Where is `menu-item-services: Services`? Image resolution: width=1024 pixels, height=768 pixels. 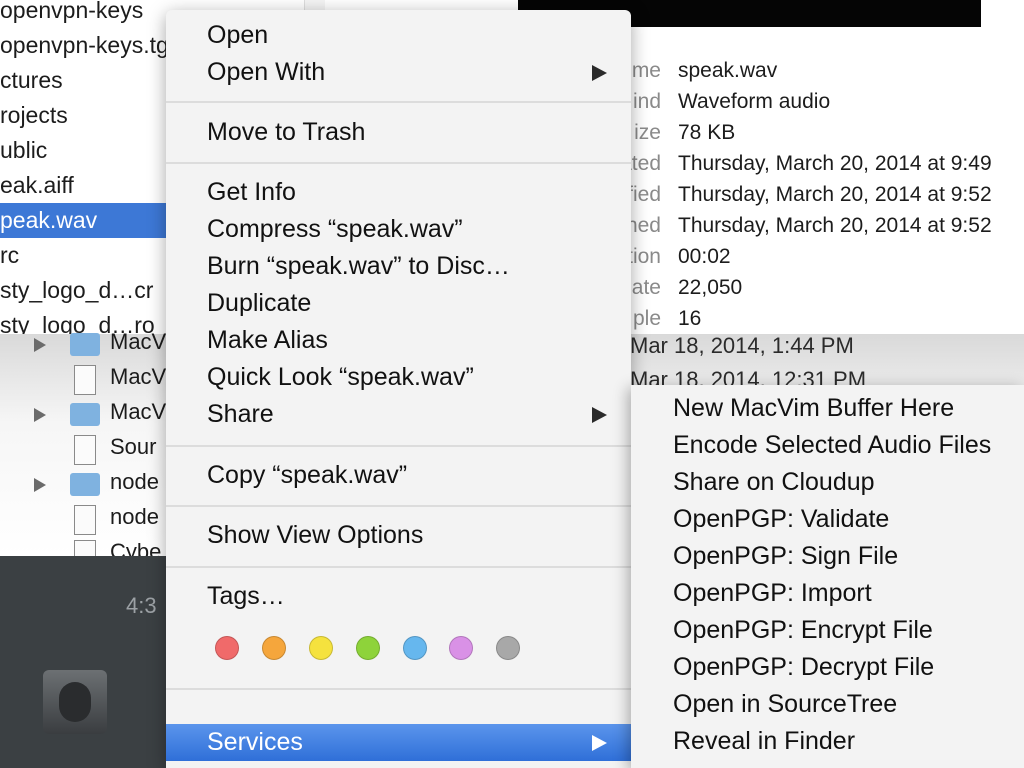
menu-item-services: Services is located at coordinates (398, 742).